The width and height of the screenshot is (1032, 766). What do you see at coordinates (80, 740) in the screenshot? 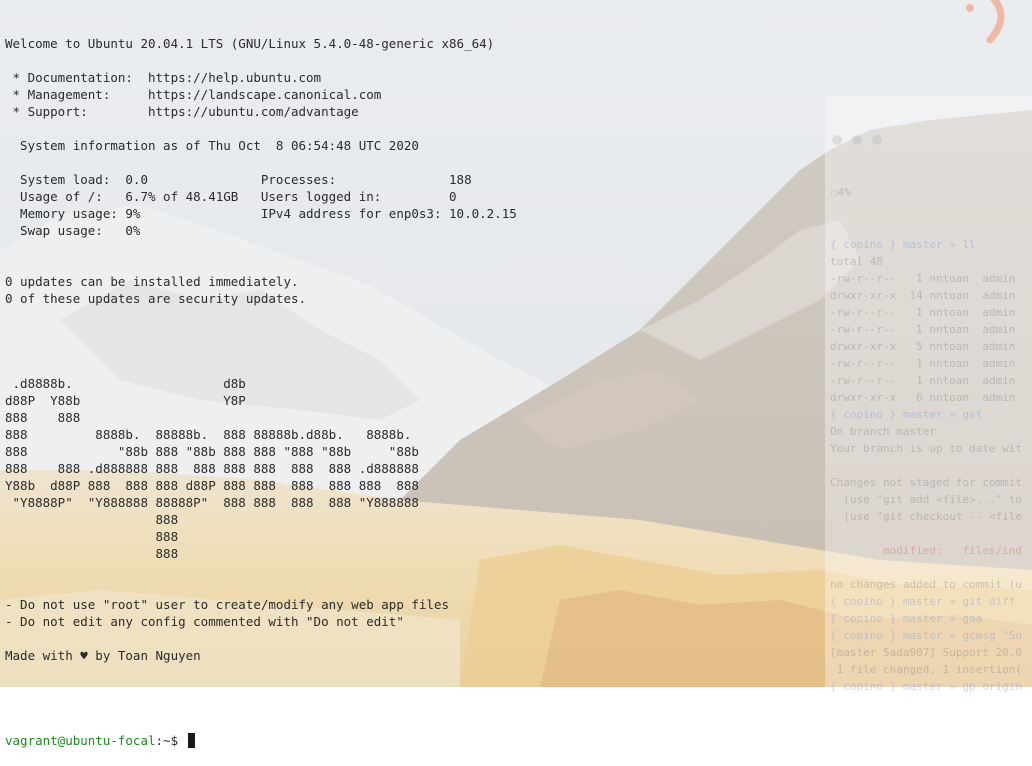
I see `prompt-user-host: vagrant@ubuntu-focal` at bounding box center [80, 740].